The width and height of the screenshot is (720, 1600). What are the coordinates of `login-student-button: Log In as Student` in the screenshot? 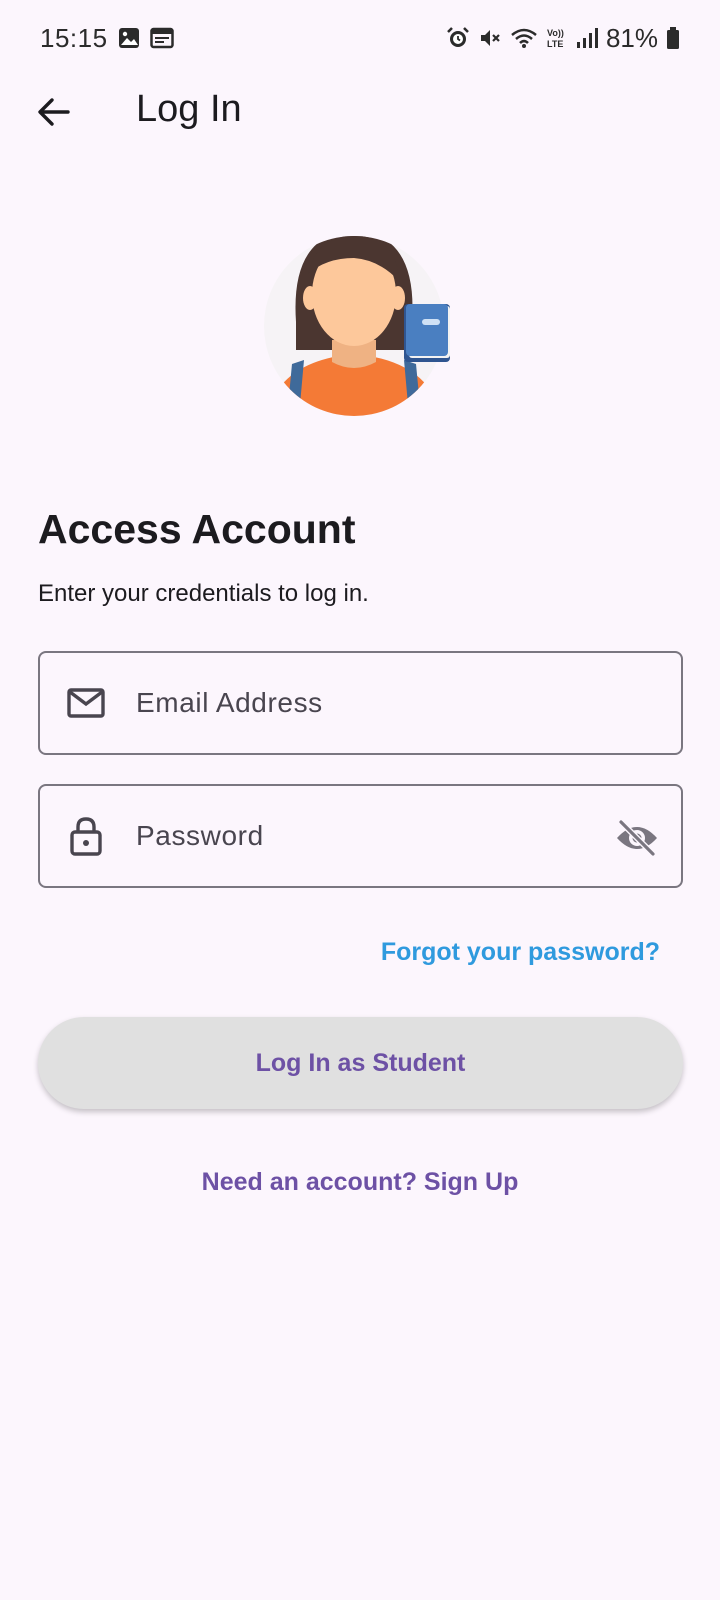 It's located at (360, 1063).